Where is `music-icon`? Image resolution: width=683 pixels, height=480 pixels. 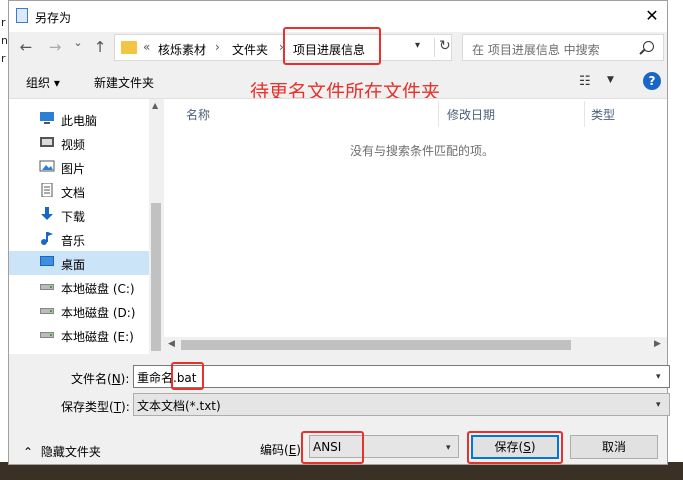
music-icon is located at coordinates (47, 238).